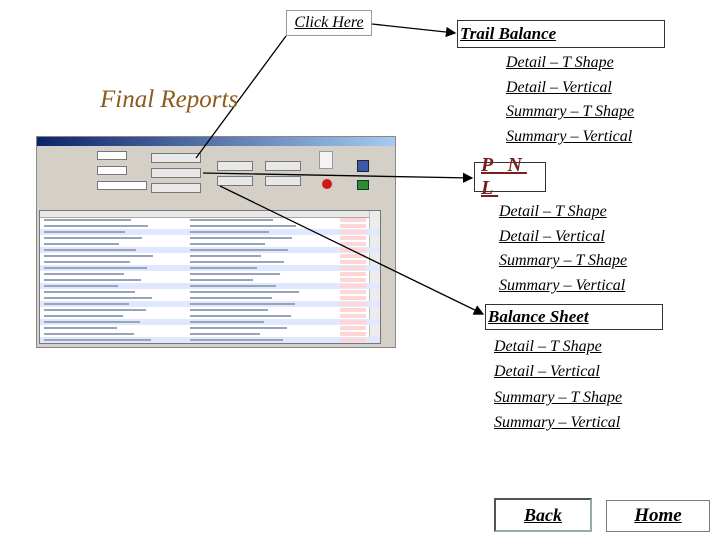 The height and width of the screenshot is (540, 720). I want to click on save-icon, so click(363, 166).